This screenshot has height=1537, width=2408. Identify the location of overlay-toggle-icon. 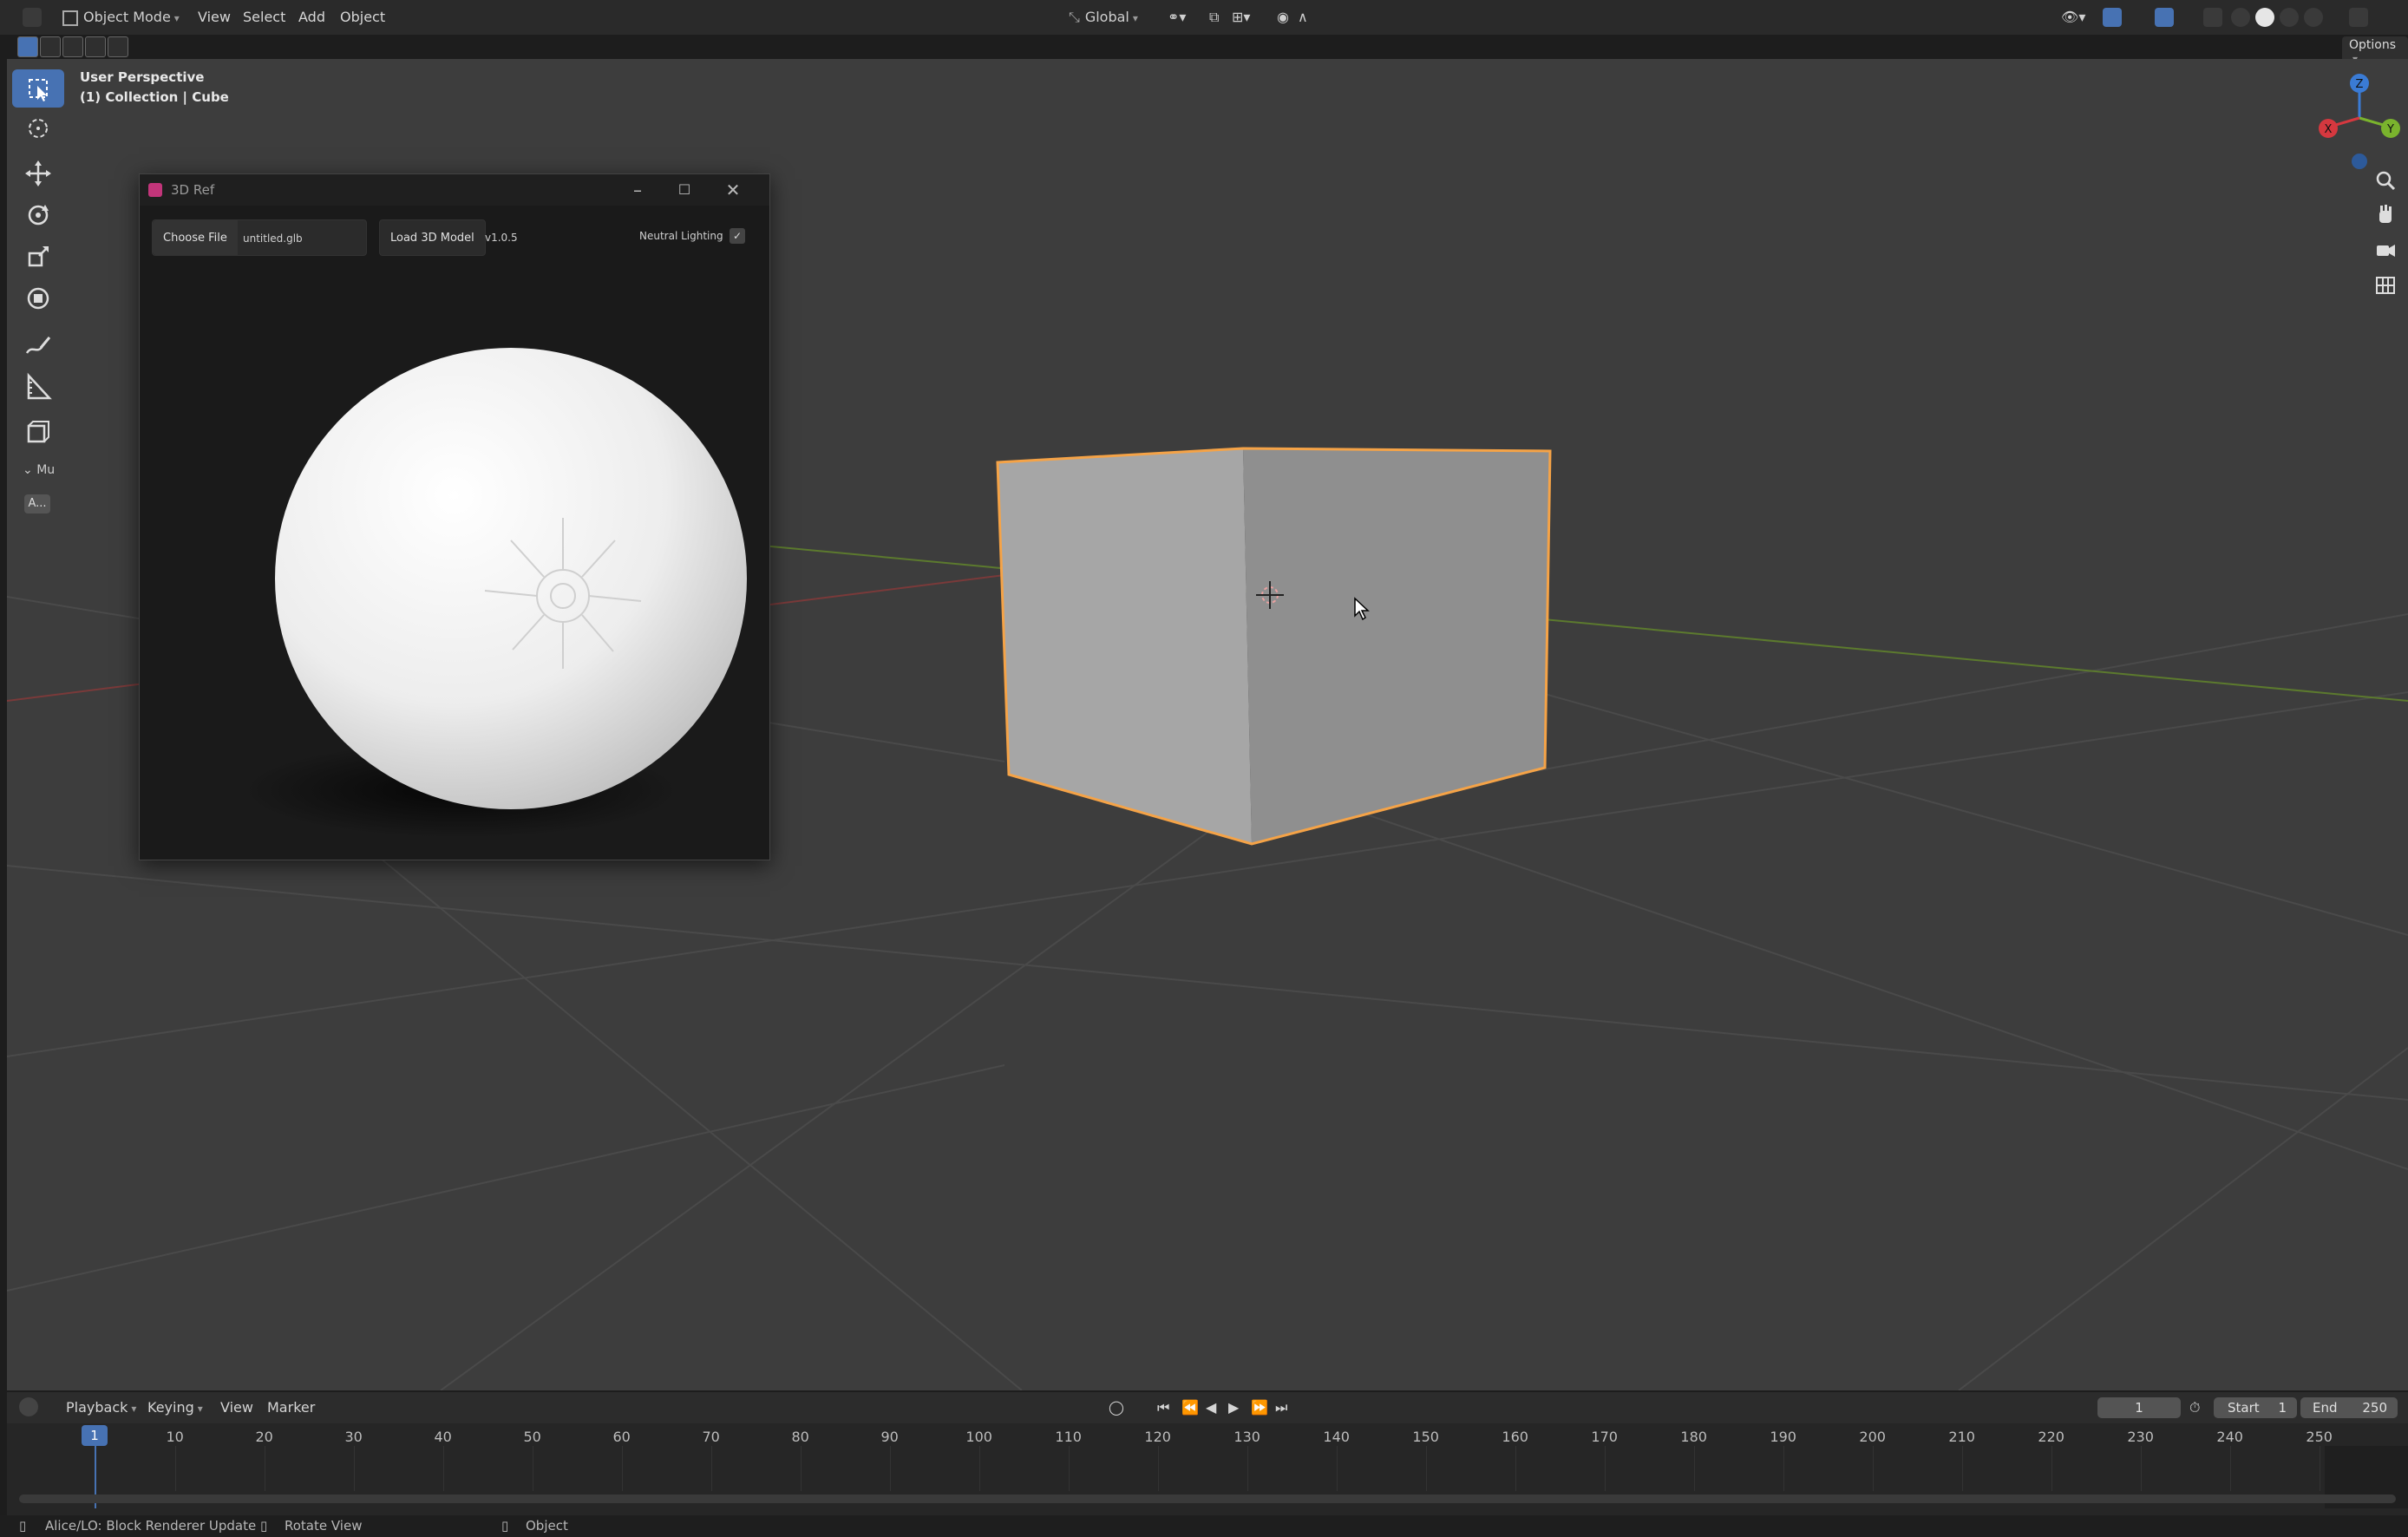
(2164, 17).